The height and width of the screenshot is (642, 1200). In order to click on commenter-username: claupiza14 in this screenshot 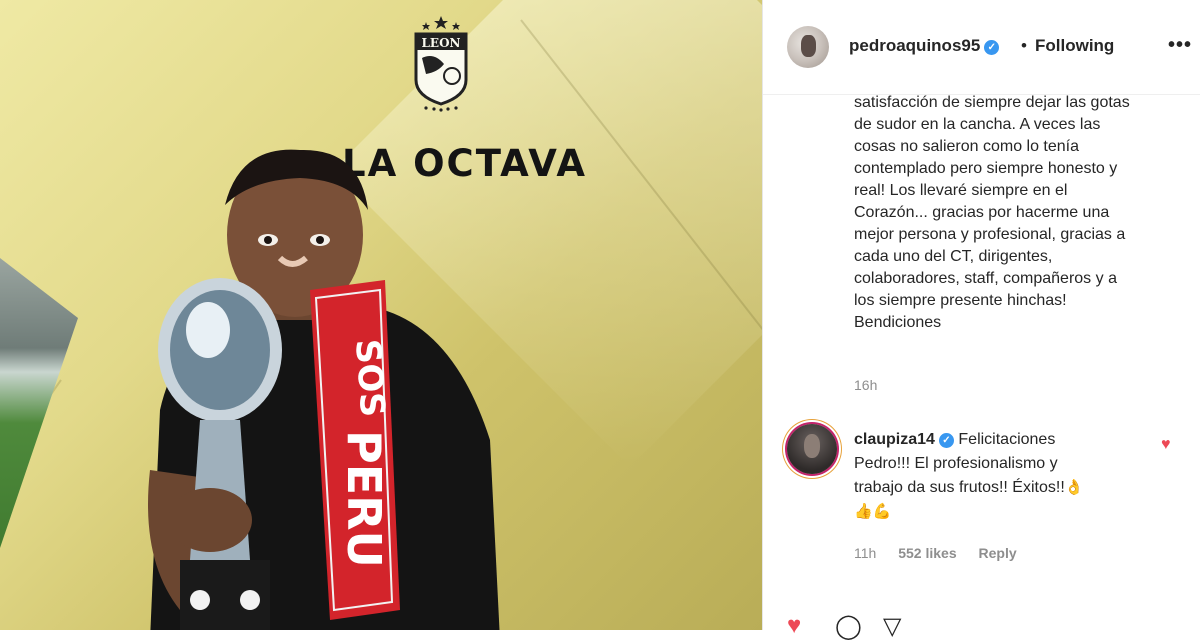, I will do `click(894, 439)`.